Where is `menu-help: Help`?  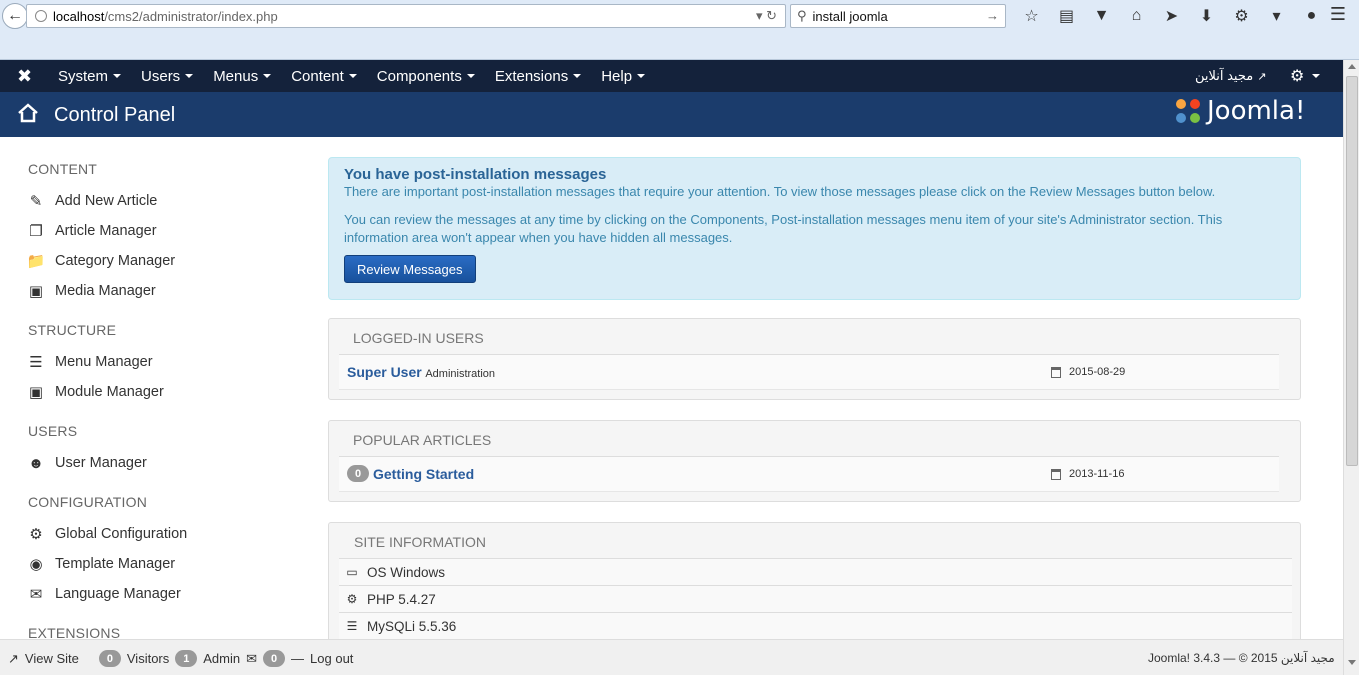
menu-help: Help is located at coordinates (623, 76).